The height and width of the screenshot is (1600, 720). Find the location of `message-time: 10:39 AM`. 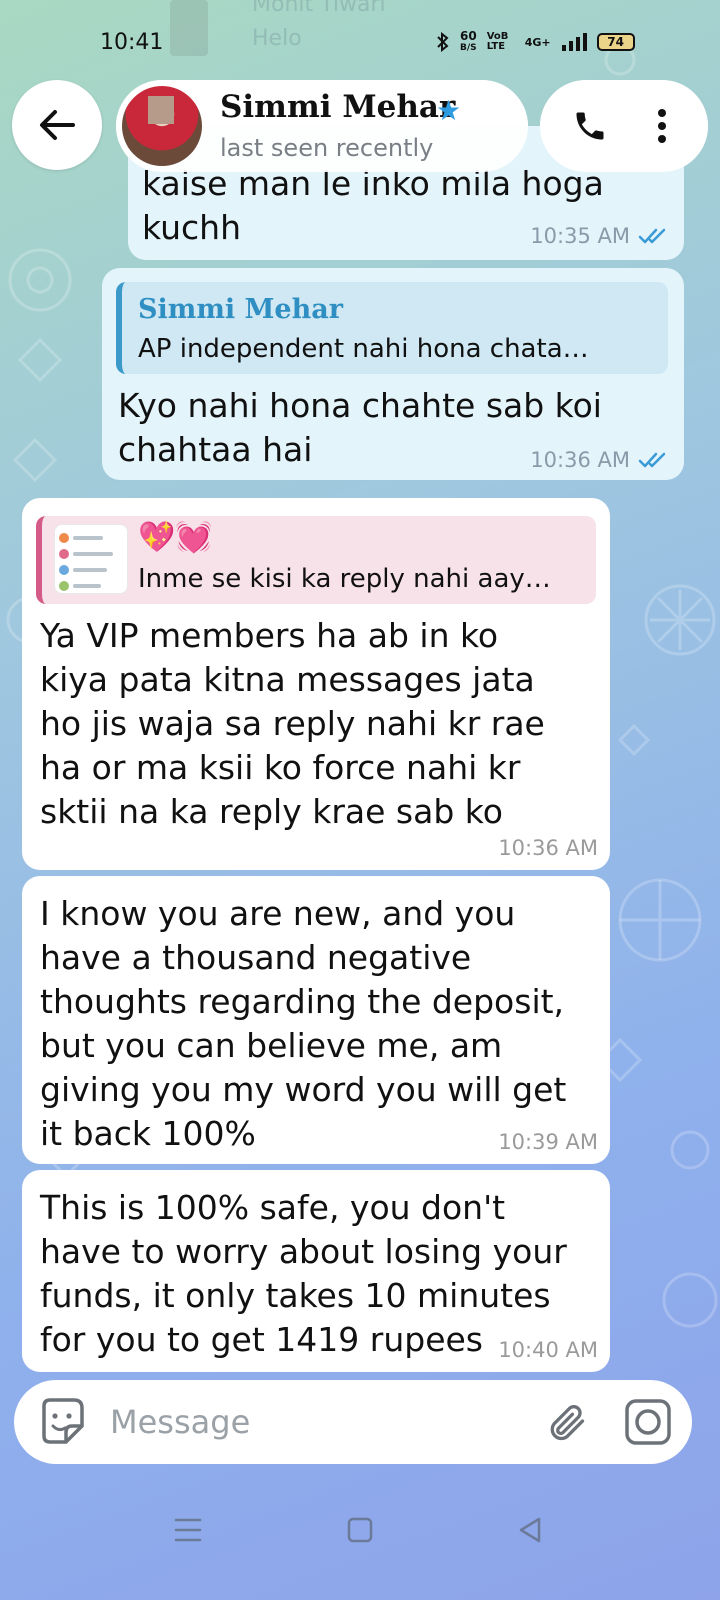

message-time: 10:39 AM is located at coordinates (548, 1142).